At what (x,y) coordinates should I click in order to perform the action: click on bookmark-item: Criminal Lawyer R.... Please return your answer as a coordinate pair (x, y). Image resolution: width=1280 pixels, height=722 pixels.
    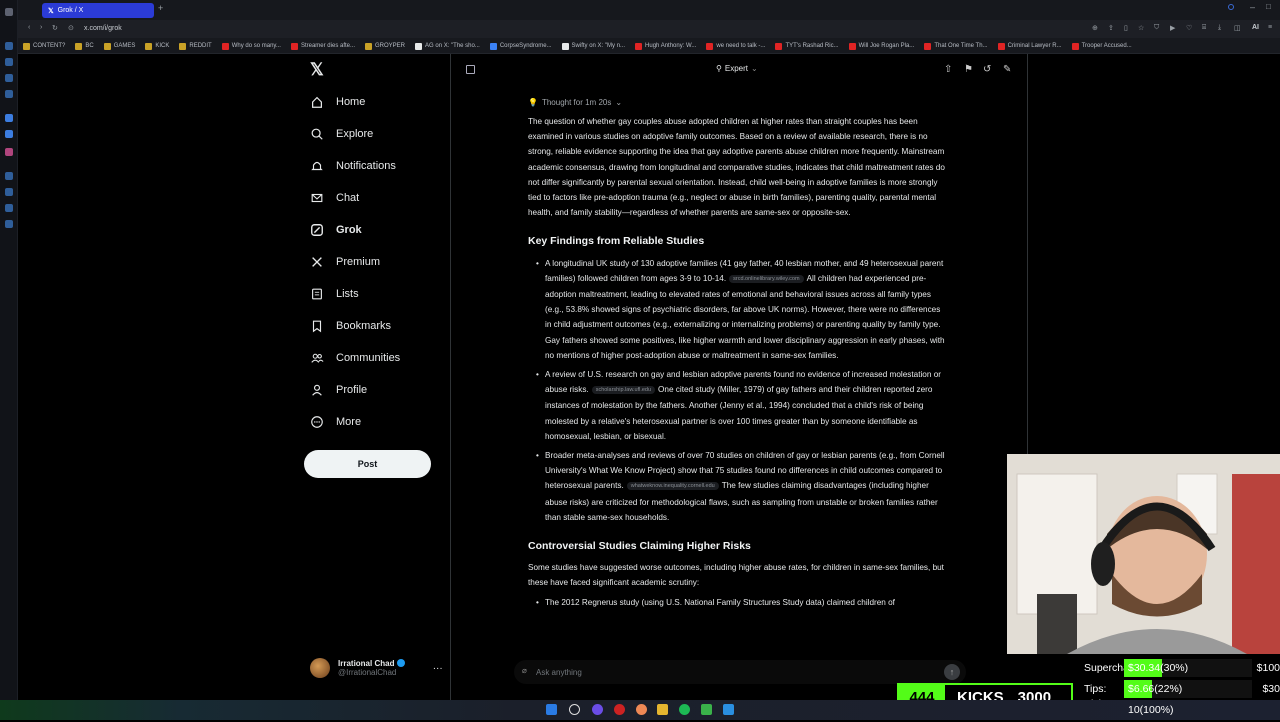
    Looking at the image, I should click on (1030, 45).